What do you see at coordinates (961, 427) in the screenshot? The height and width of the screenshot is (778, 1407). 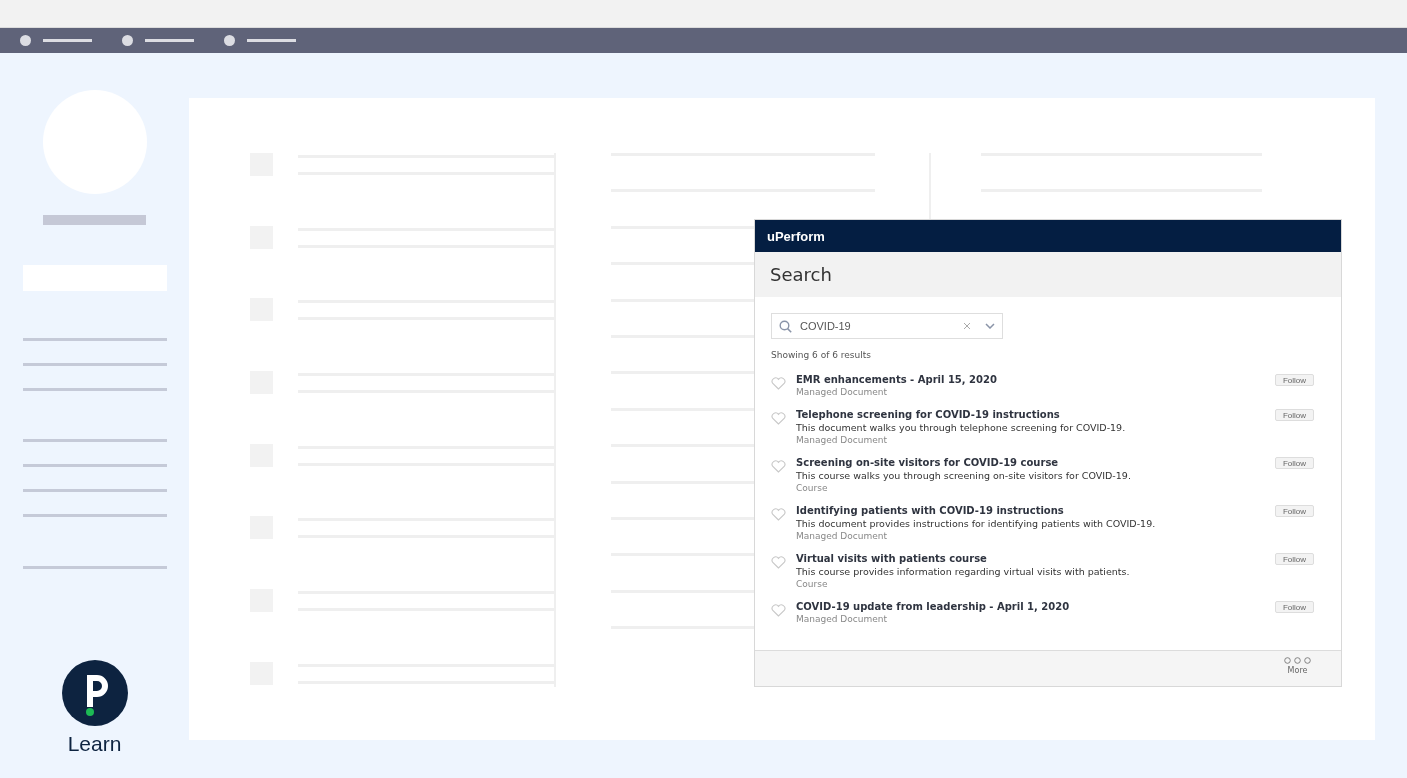 I see `result-description: This document walks you through telephone screening for COVID-19.` at bounding box center [961, 427].